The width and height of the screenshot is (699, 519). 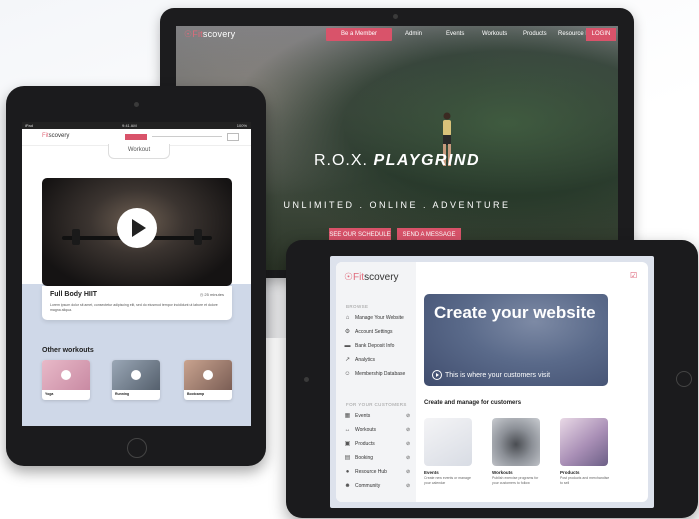 I want to click on notification-bell-icon: ☑, so click(x=634, y=276).